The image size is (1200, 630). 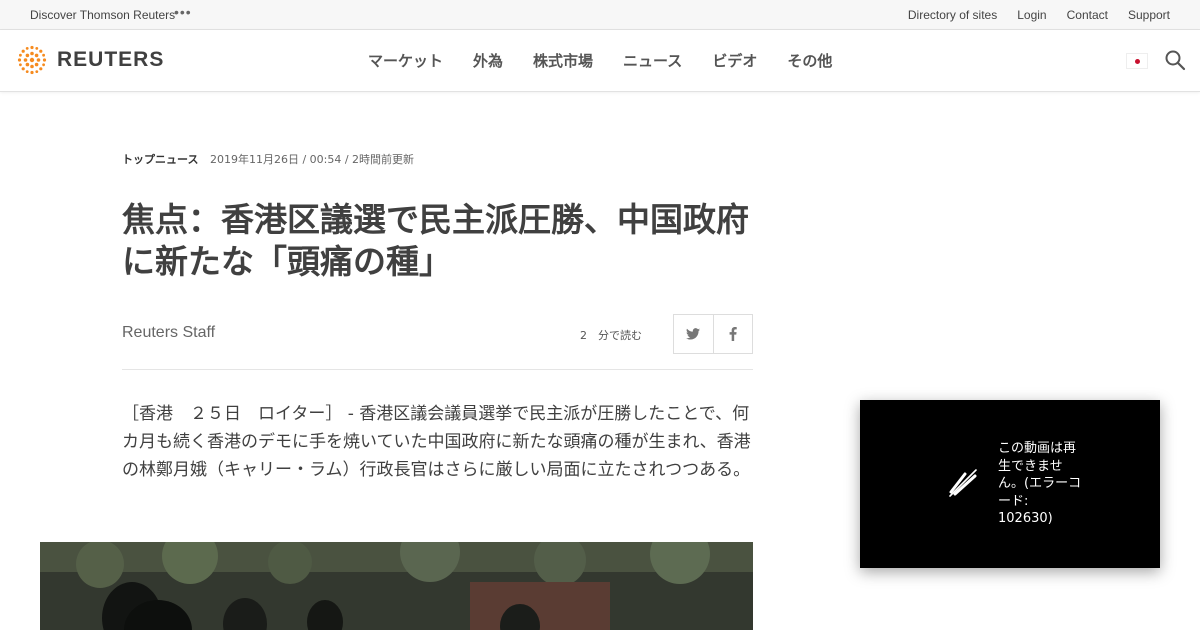 I want to click on protest-photo-image, so click(x=396, y=586).